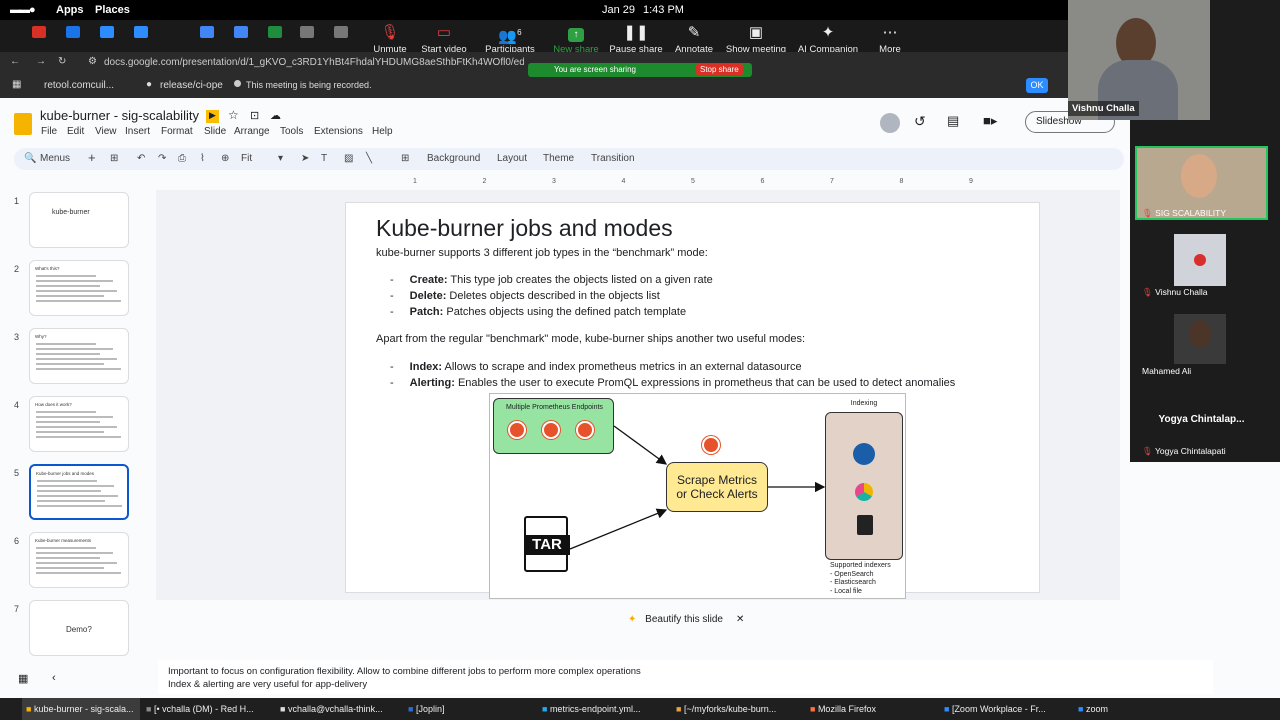  Describe the element at coordinates (382, 131) in the screenshot. I see `menu-help: Help` at that location.